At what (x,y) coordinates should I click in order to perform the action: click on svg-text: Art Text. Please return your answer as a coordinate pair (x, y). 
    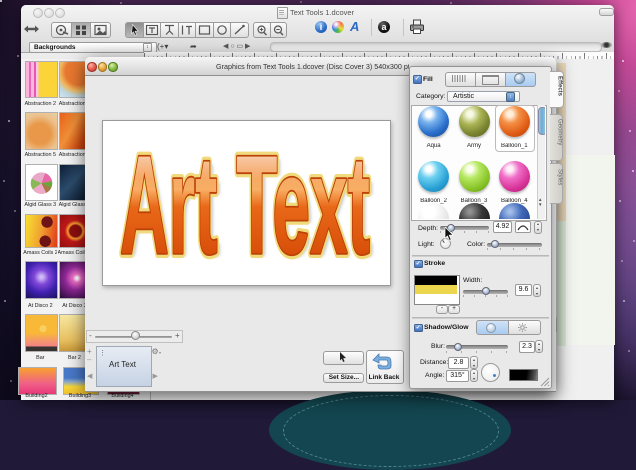
    Looking at the image, I should click on (245, 204).